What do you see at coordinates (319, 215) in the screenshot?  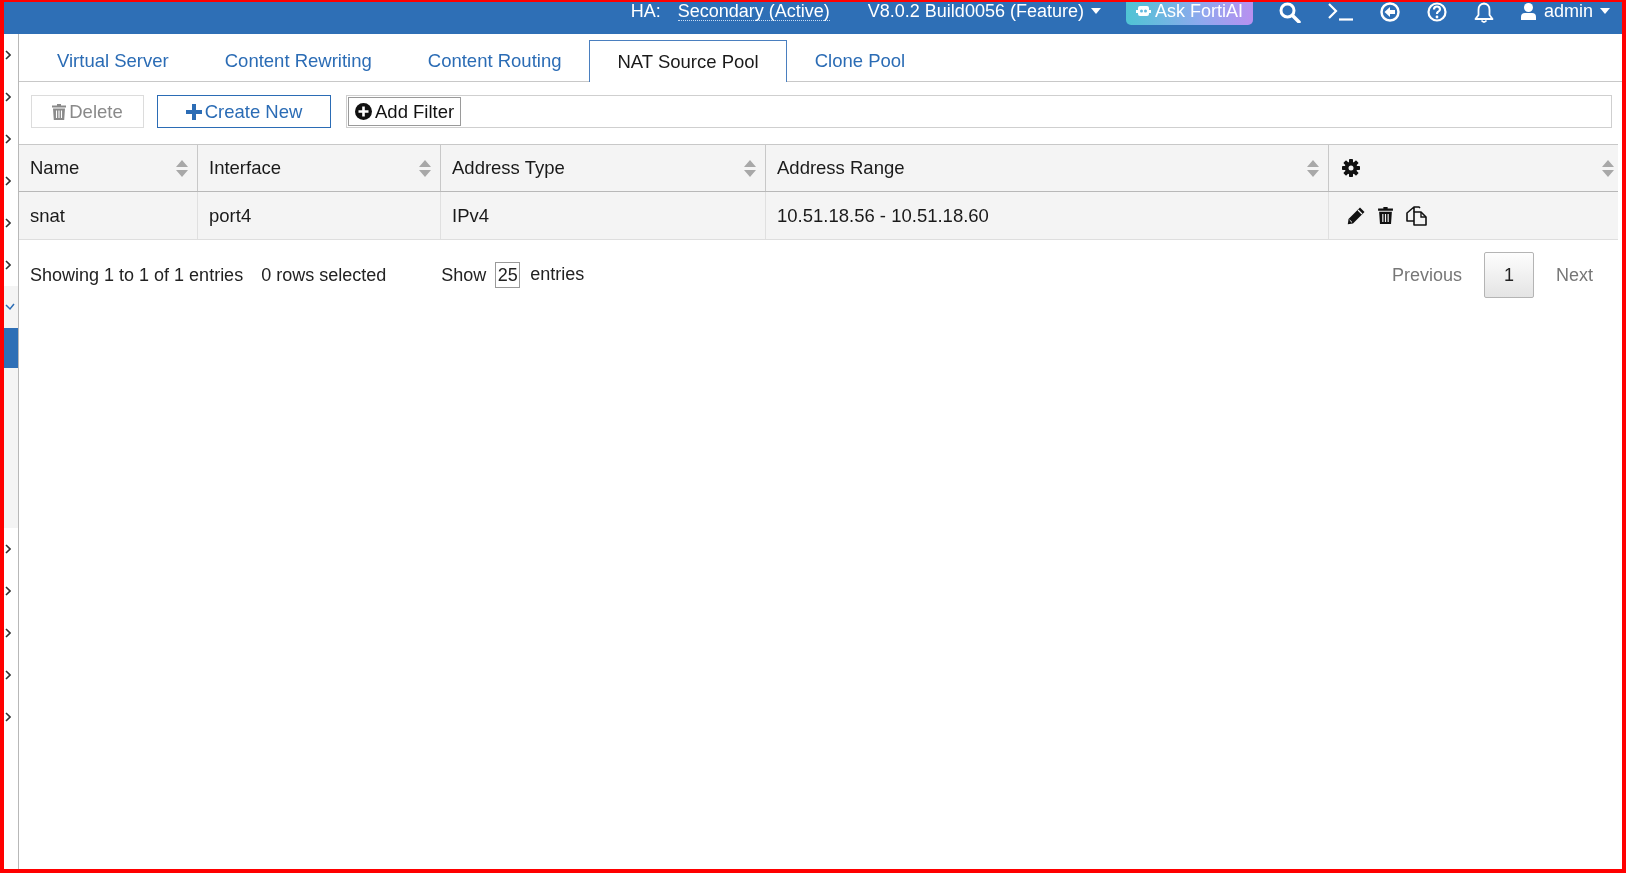 I see `table-cell: port4` at bounding box center [319, 215].